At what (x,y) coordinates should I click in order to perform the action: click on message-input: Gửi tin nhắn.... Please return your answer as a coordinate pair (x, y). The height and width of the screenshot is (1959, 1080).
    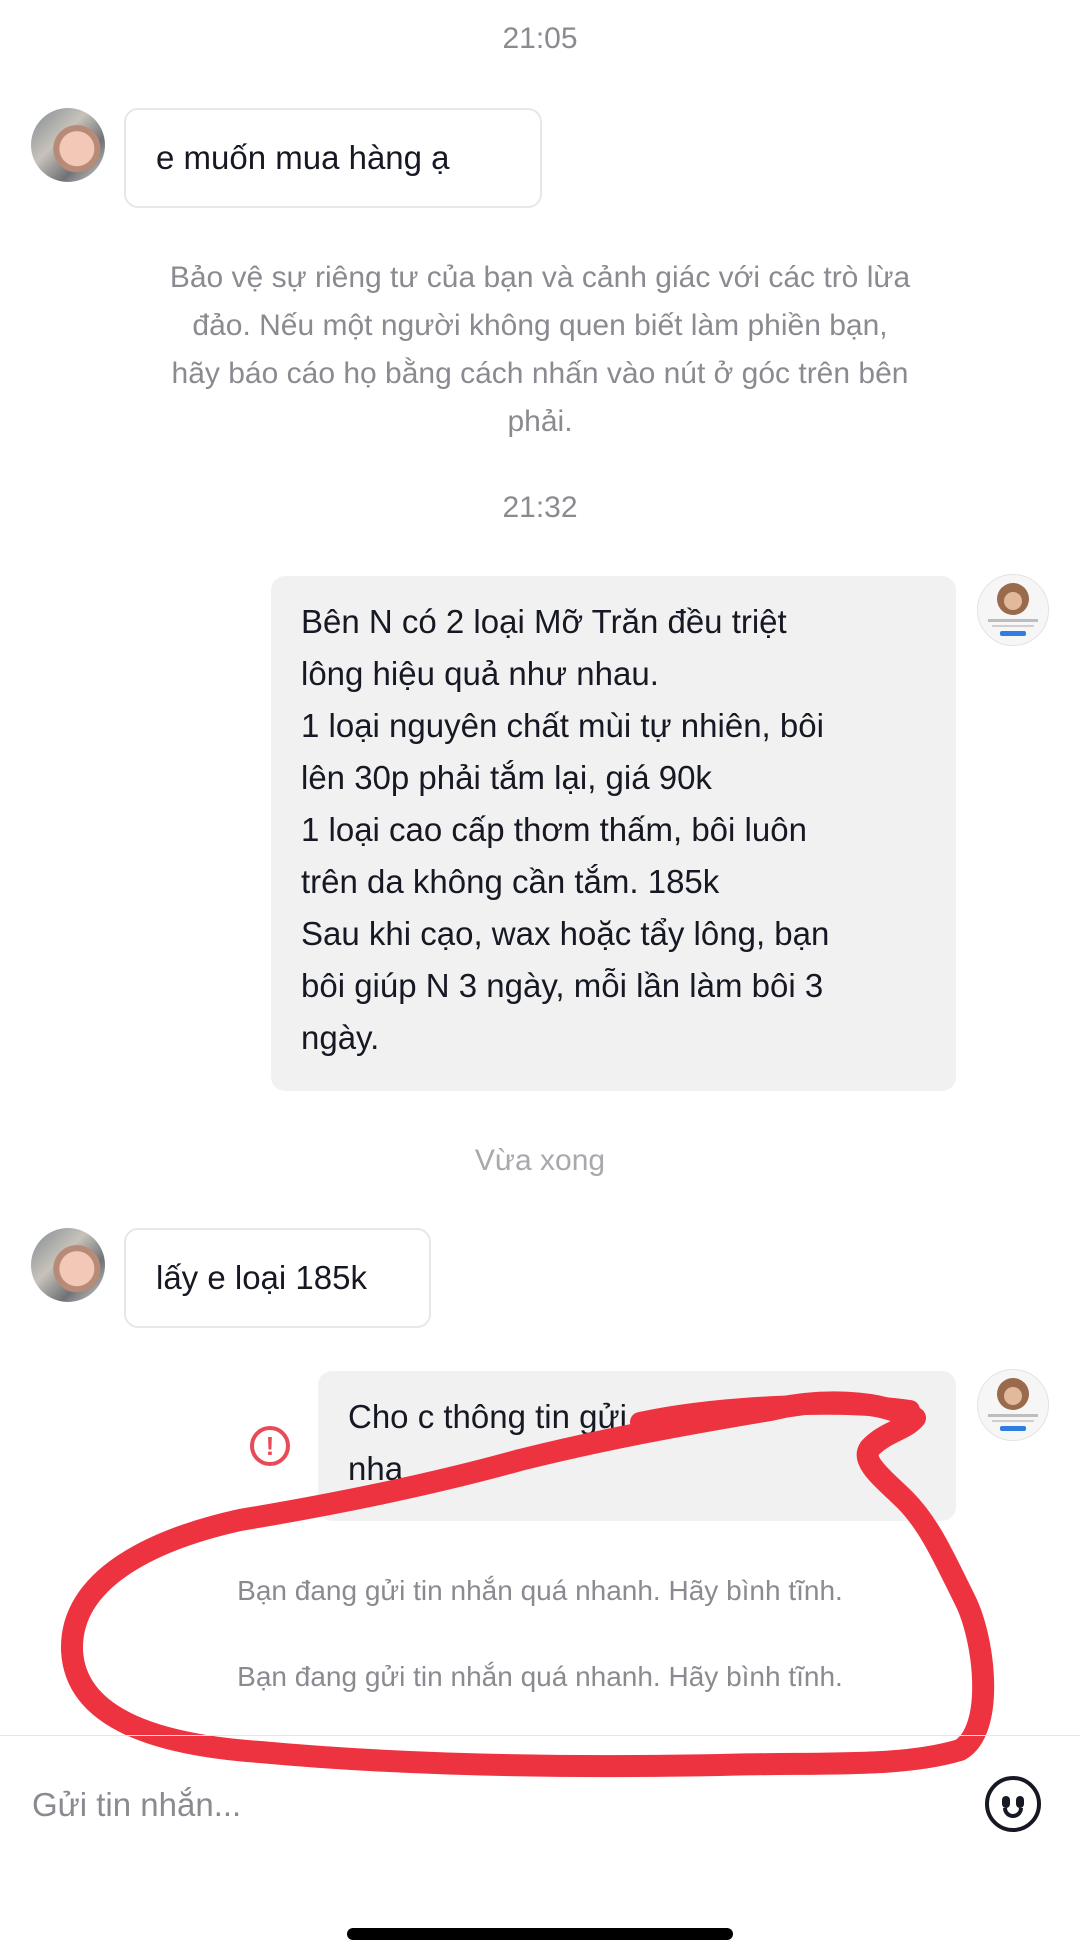
    Looking at the image, I should click on (482, 1805).